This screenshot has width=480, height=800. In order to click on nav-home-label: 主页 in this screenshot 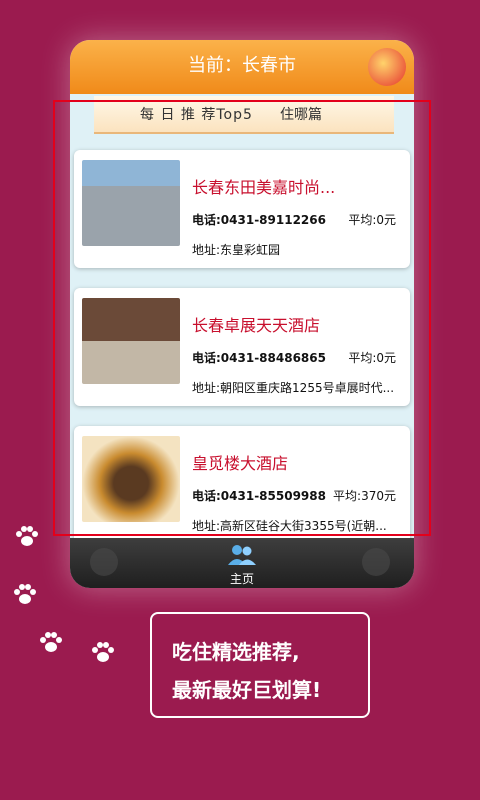, I will do `click(242, 578)`.